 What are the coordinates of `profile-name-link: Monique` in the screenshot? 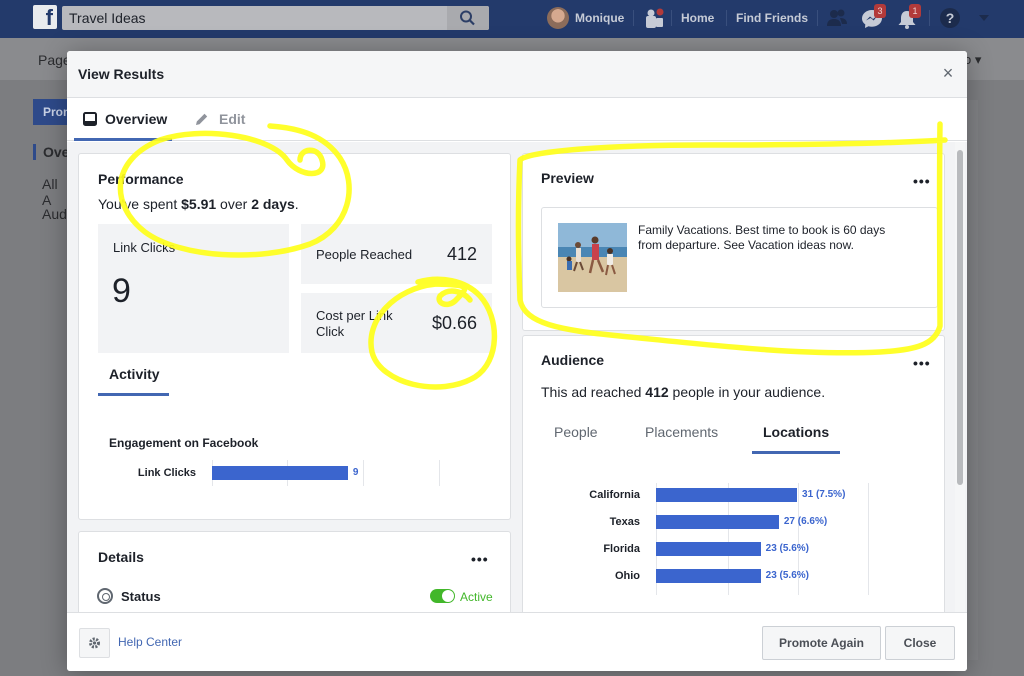 It's located at (599, 19).